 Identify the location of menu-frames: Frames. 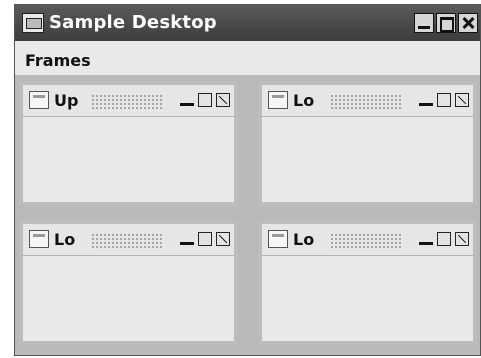
(58, 60).